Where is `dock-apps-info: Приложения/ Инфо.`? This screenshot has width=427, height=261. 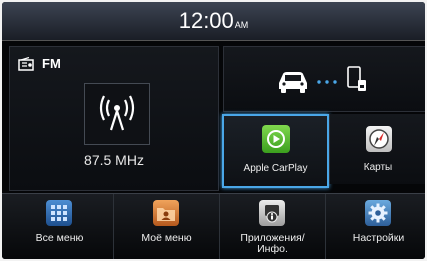 dock-apps-info: Приложения/ Инфо. is located at coordinates (272, 226).